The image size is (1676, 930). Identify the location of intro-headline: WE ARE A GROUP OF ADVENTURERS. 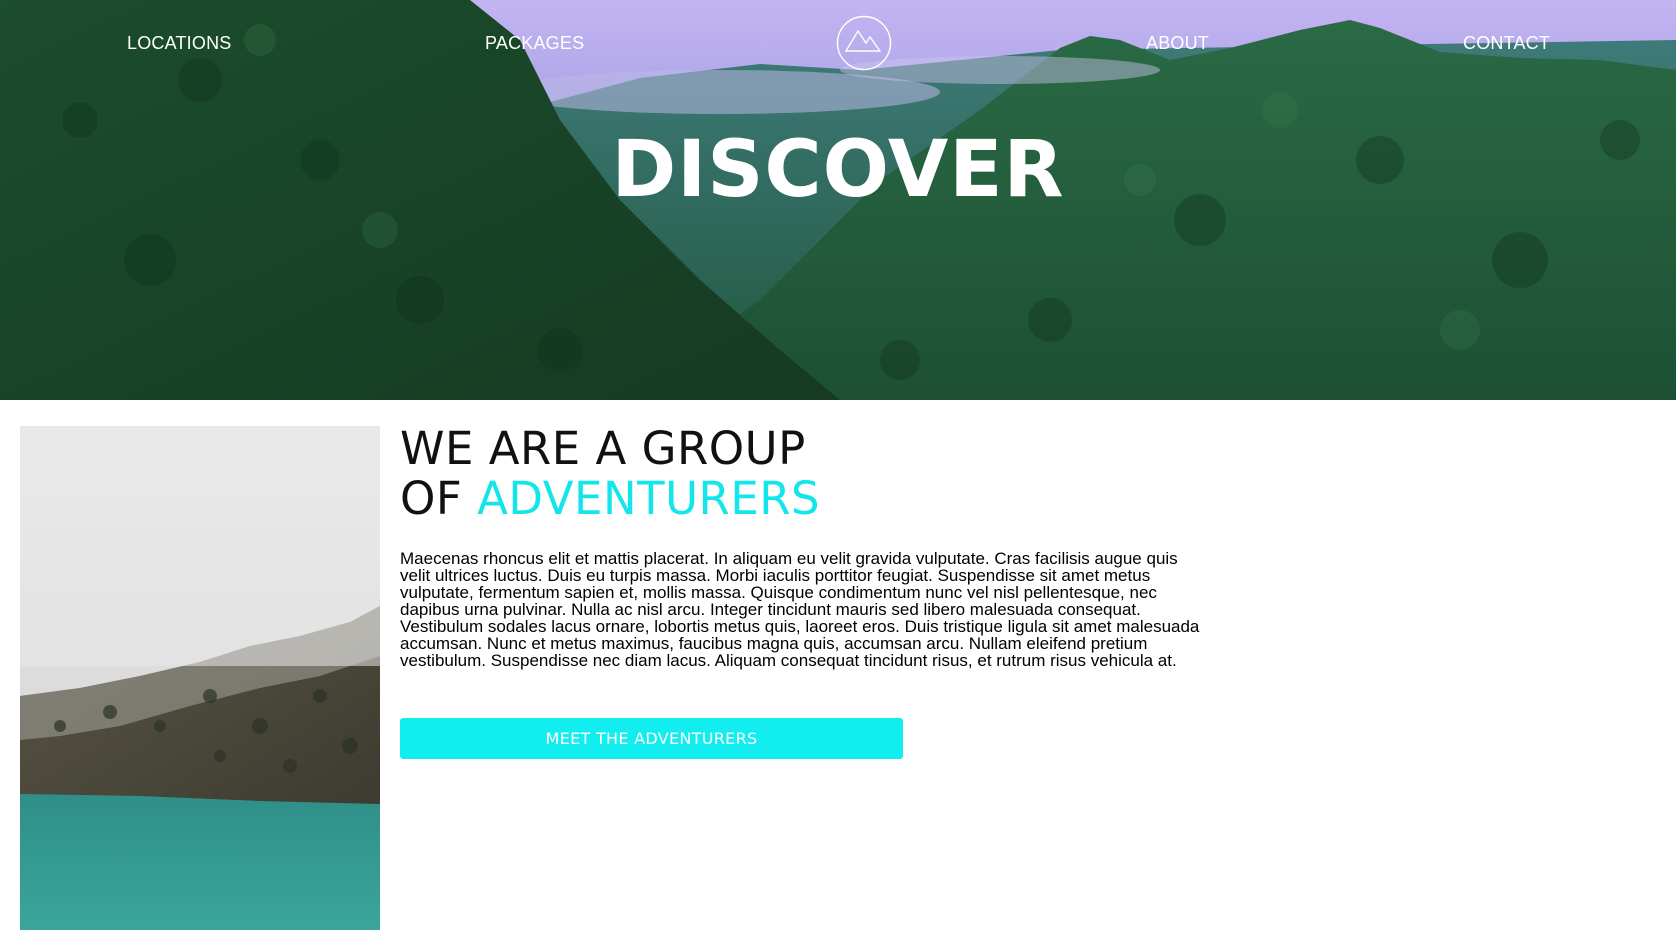
(610, 474).